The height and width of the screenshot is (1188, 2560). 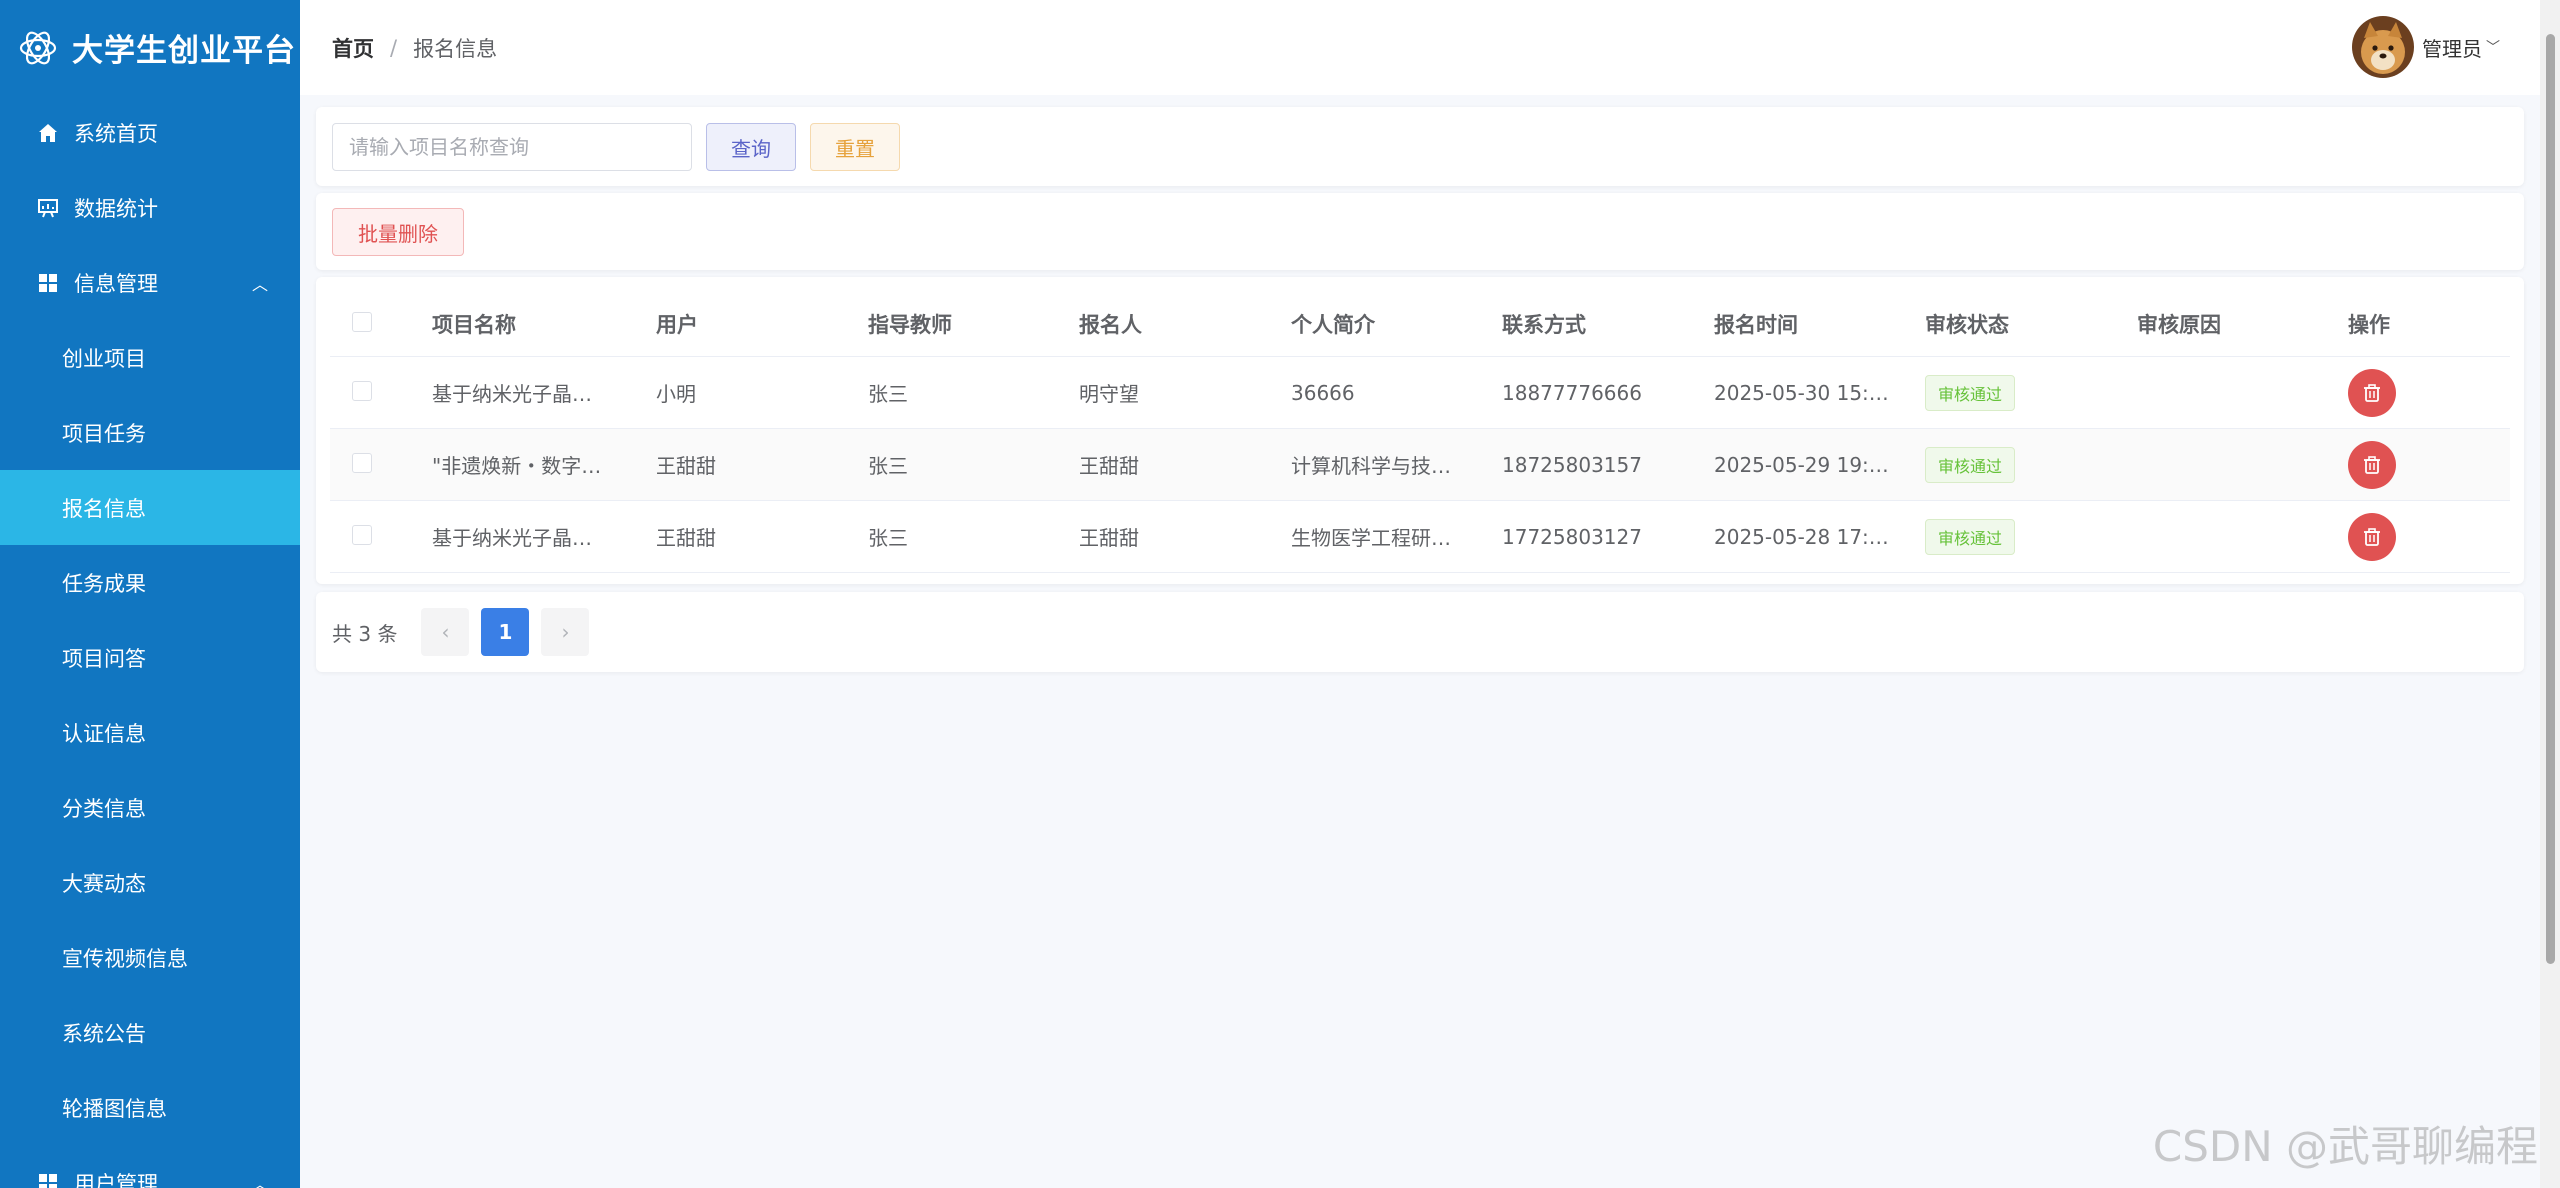 What do you see at coordinates (1572, 464) in the screenshot?
I see `cell-phone: 18725803157` at bounding box center [1572, 464].